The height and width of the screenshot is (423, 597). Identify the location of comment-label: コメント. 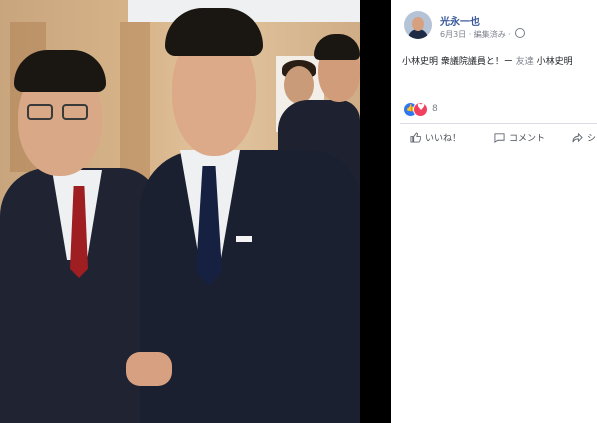
(527, 139).